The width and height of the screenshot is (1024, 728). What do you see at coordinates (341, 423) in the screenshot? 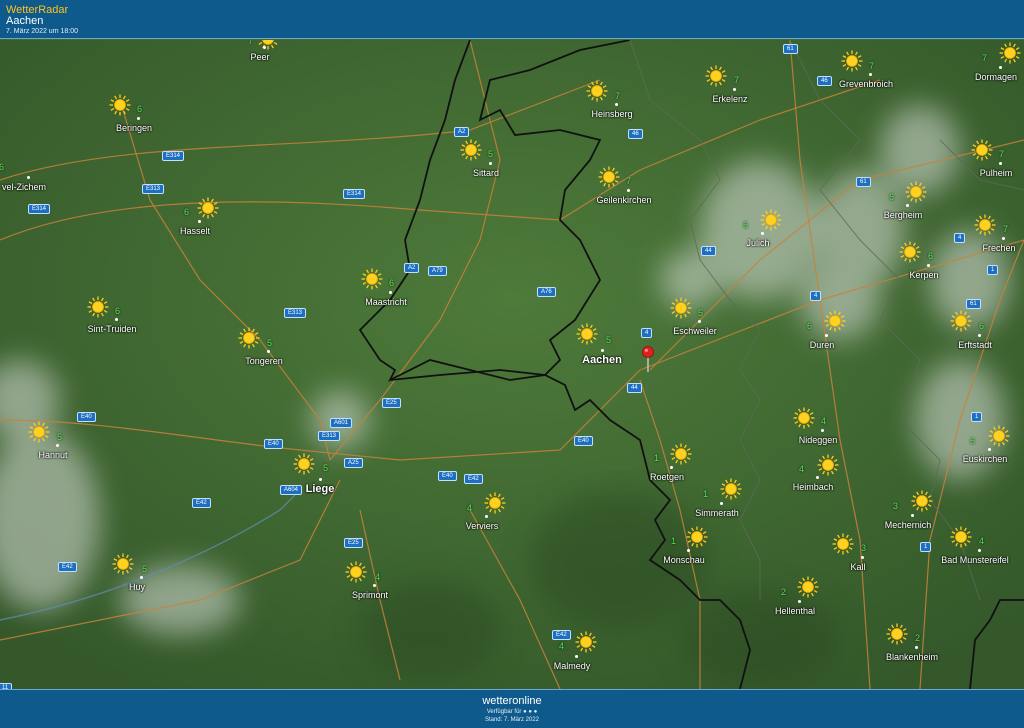
I see `road-shield: A601` at bounding box center [341, 423].